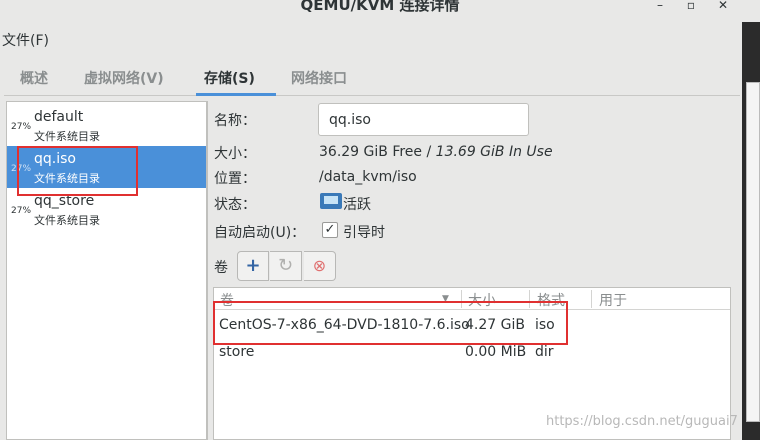 Image resolution: width=760 pixels, height=440 pixels. What do you see at coordinates (331, 201) in the screenshot?
I see `monitor-icon` at bounding box center [331, 201].